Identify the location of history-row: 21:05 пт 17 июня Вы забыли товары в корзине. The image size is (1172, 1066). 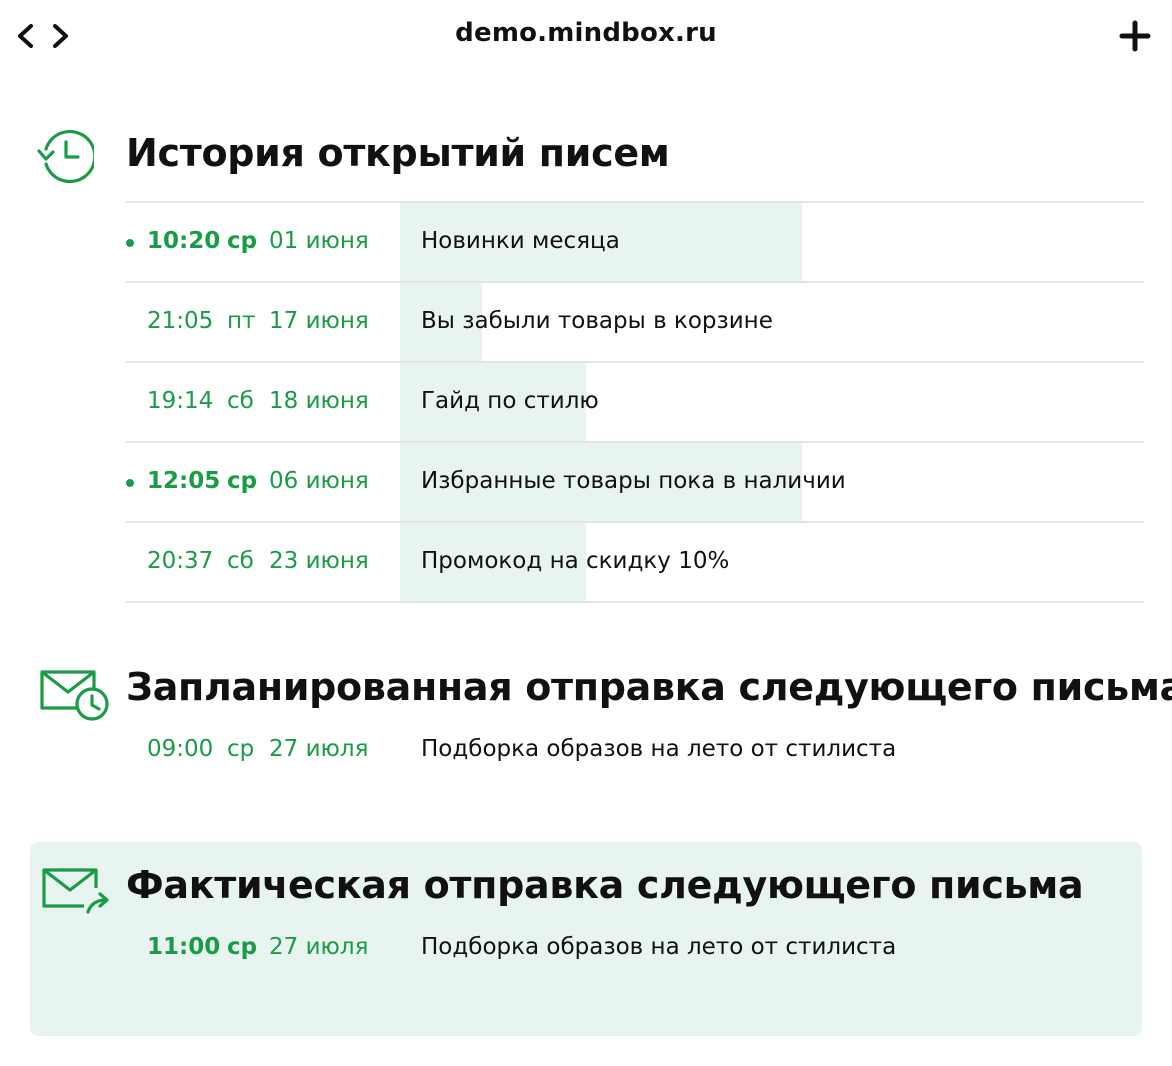
(635, 322).